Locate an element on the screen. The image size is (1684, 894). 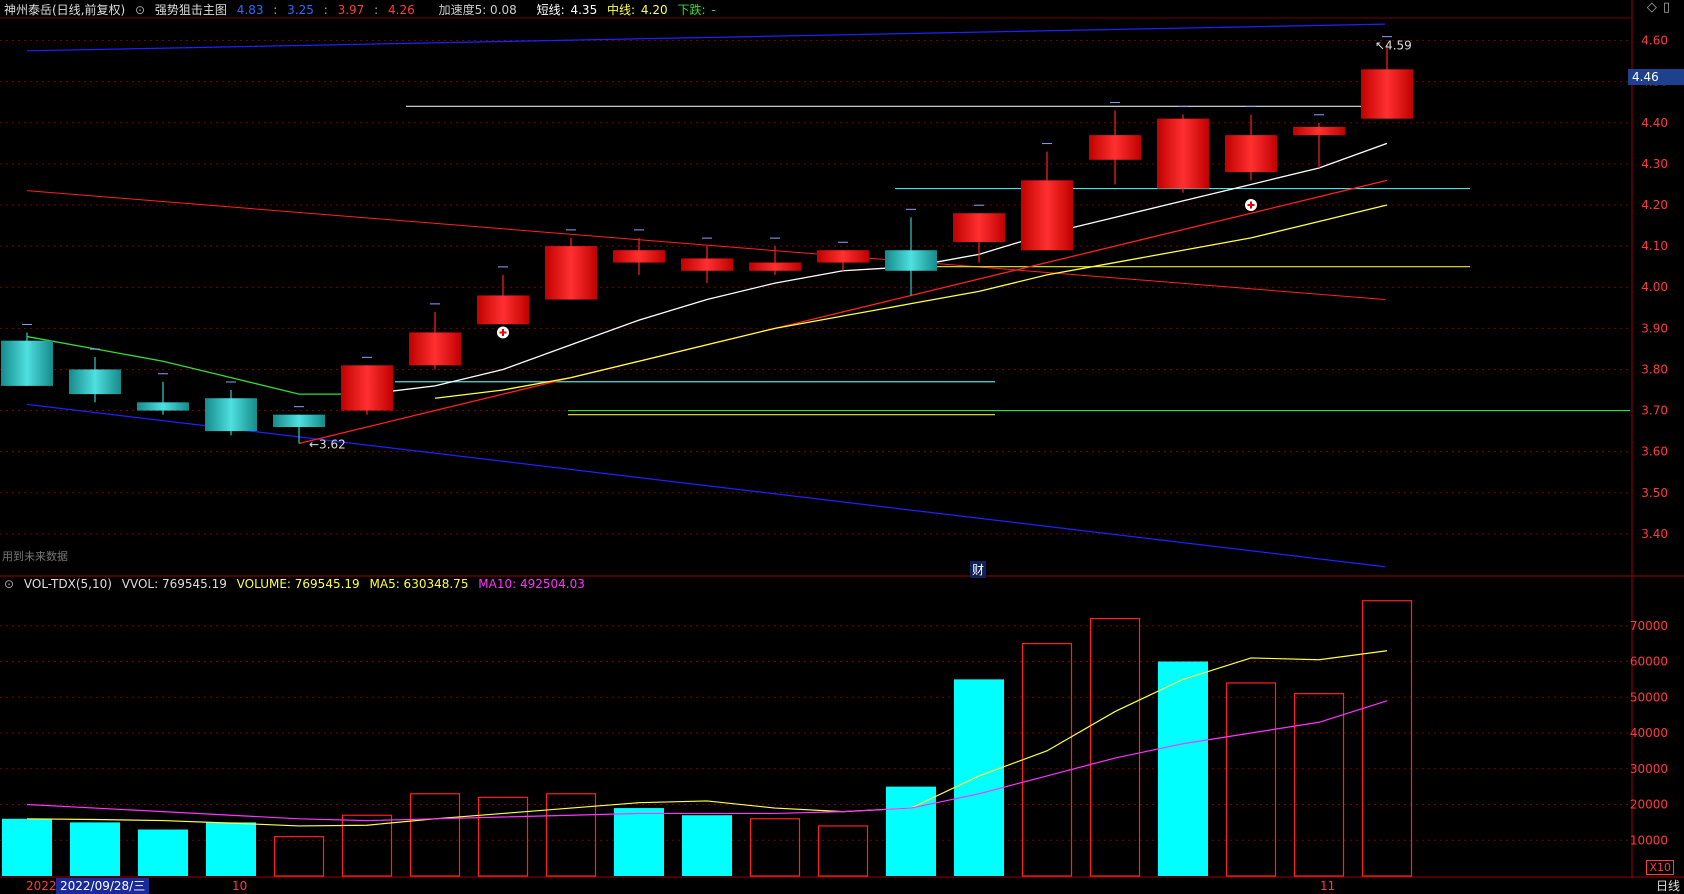
price-tick-label: 3.40 is located at coordinates (1654, 534).